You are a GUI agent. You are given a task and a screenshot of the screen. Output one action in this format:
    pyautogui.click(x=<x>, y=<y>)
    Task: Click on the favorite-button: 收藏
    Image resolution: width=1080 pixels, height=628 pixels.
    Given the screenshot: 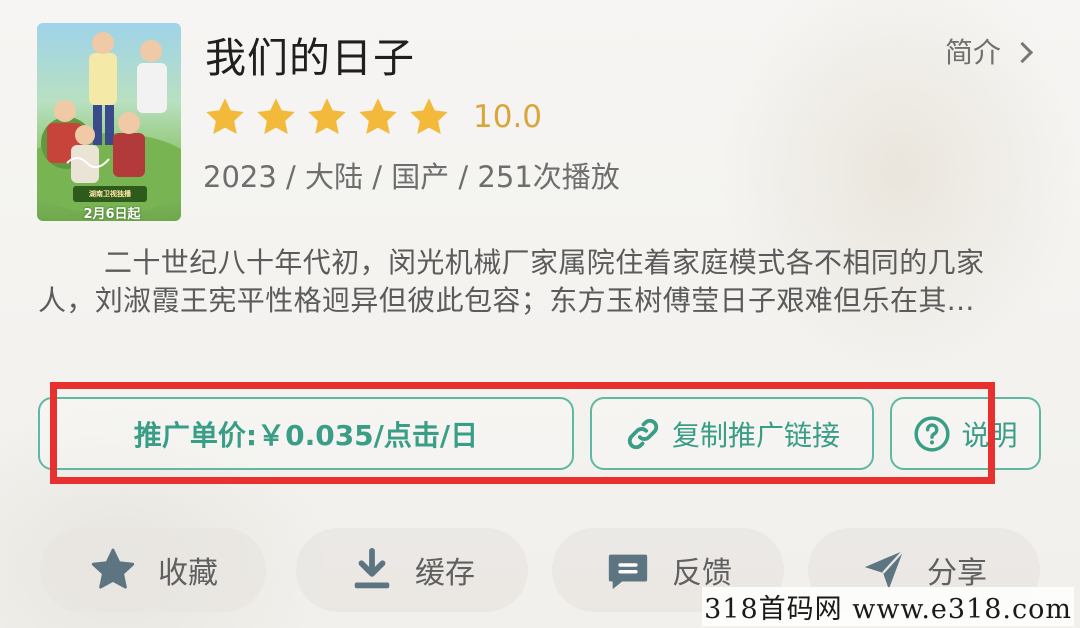 What is the action you would take?
    pyautogui.click(x=153, y=570)
    